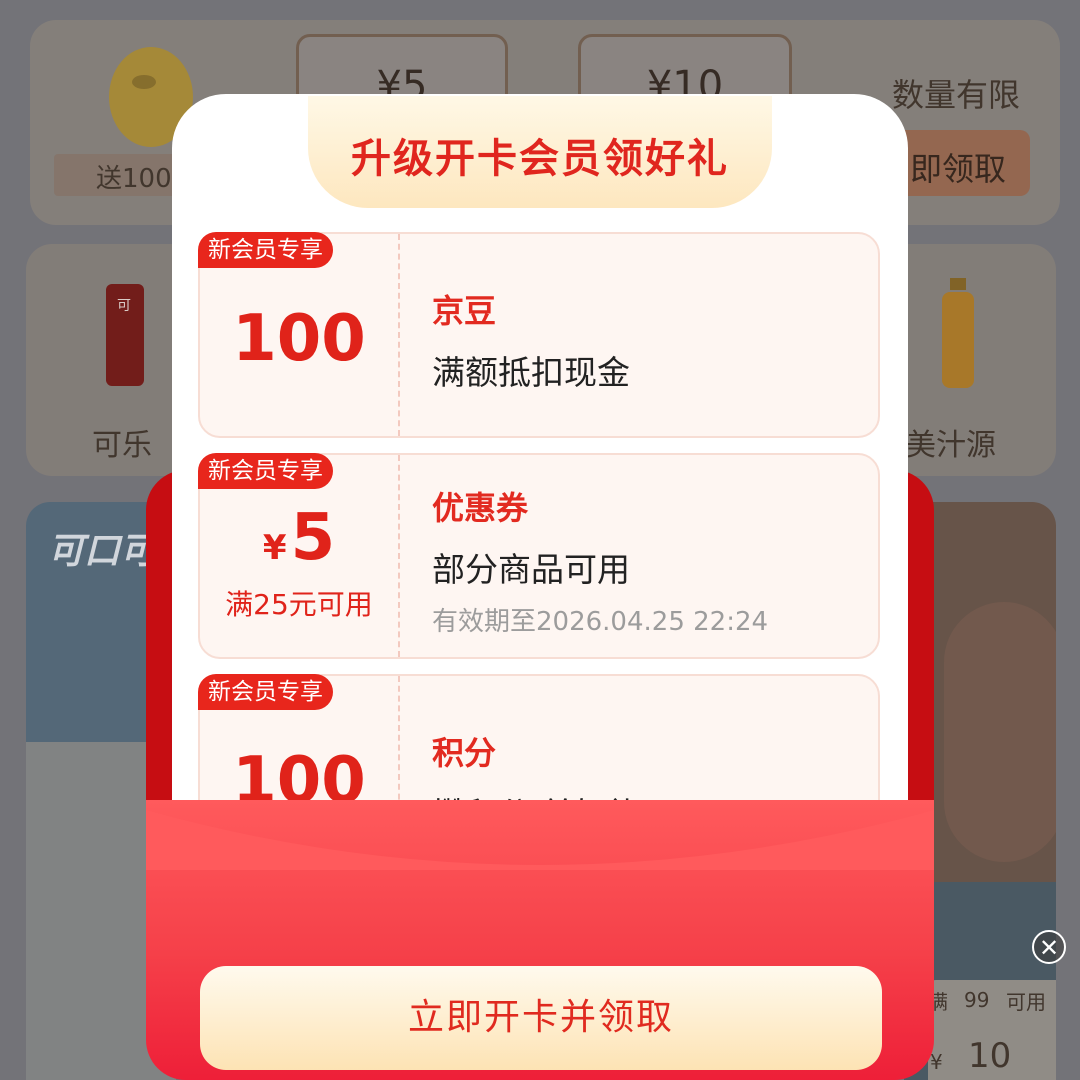 The height and width of the screenshot is (1080, 1080). I want to click on close-icon: ✕, so click(1049, 947).